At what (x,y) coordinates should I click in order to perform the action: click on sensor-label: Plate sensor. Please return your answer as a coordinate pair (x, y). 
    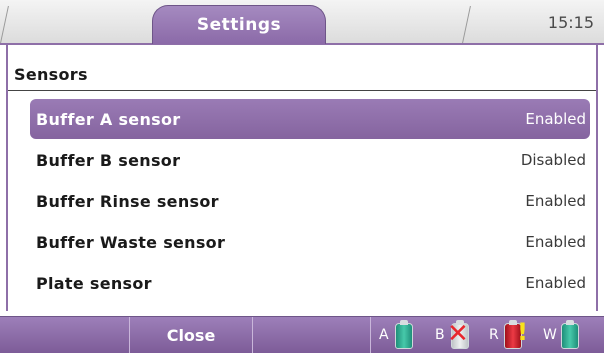
    Looking at the image, I should click on (94, 283).